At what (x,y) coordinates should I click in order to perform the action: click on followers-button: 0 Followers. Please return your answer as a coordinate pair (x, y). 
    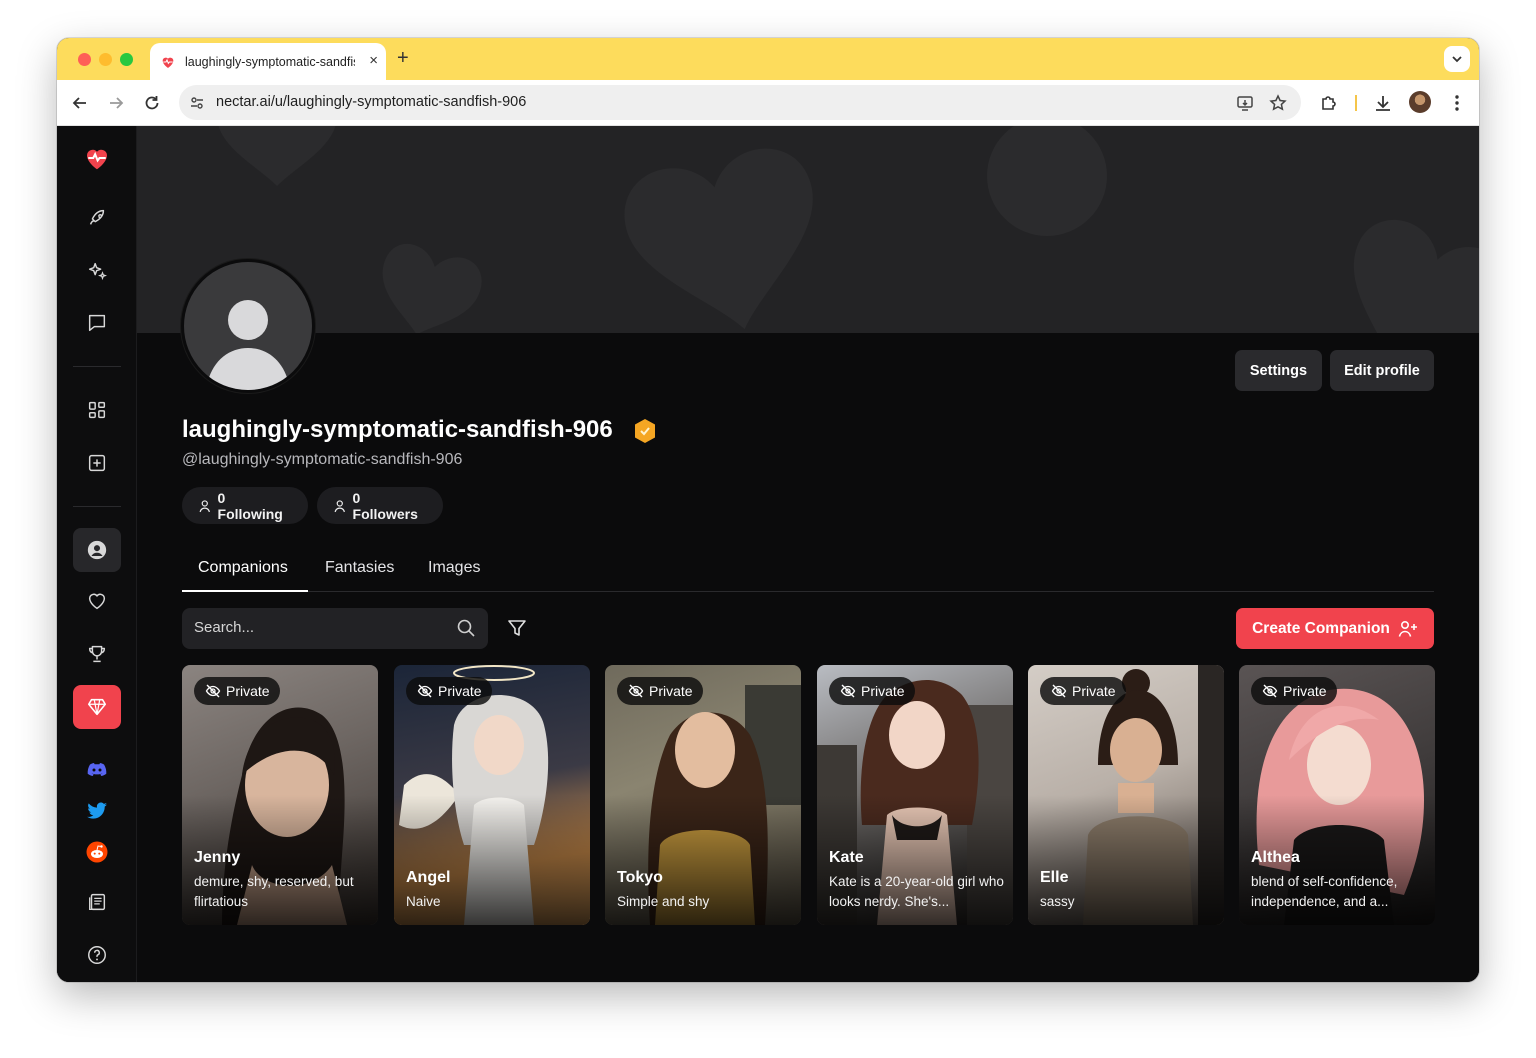
    Looking at the image, I should click on (380, 505).